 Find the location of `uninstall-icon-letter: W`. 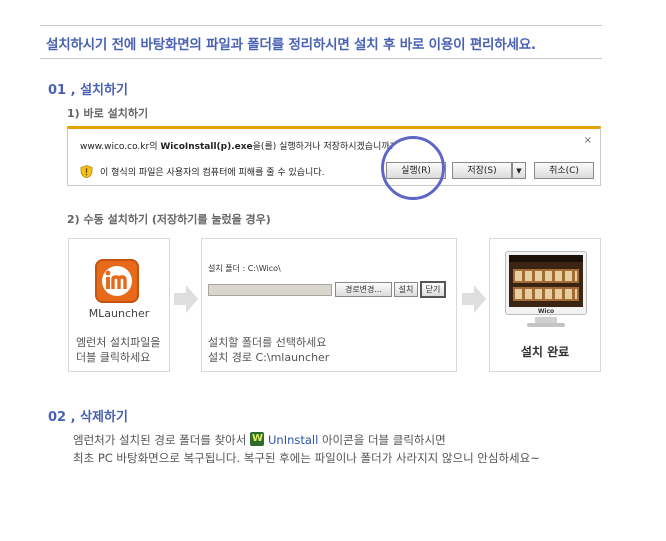

uninstall-icon-letter: W is located at coordinates (257, 438).